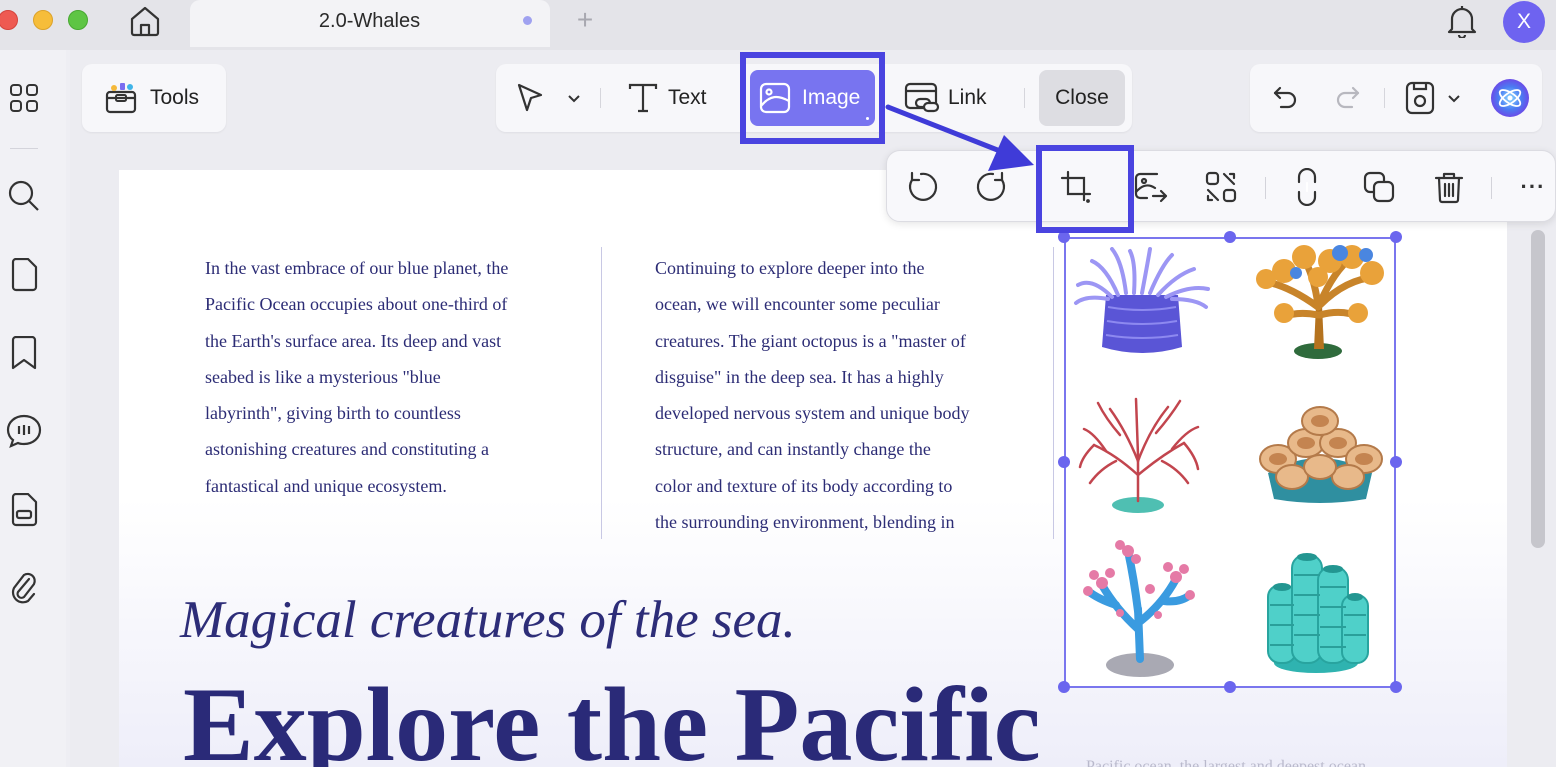 The image size is (1556, 767). What do you see at coordinates (797, 304) in the screenshot?
I see `text-line: ocean, we will encounter some peculiar` at bounding box center [797, 304].